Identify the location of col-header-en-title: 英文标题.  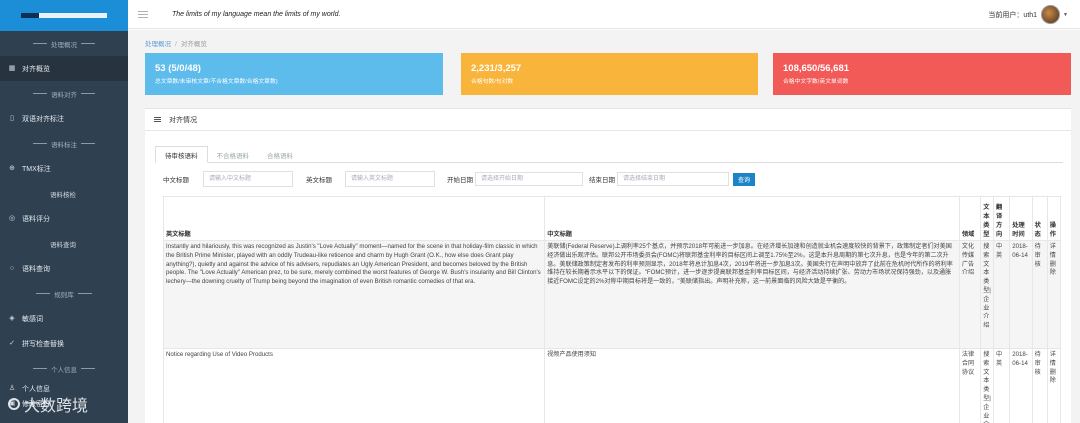
(354, 218).